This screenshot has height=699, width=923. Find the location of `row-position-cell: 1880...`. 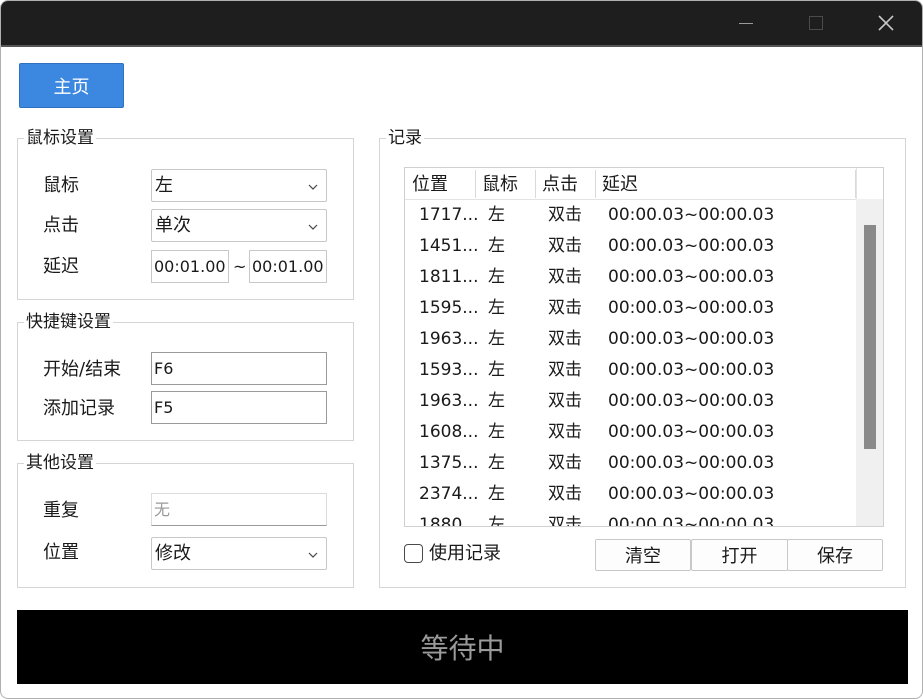

row-position-cell: 1880... is located at coordinates (449, 521).